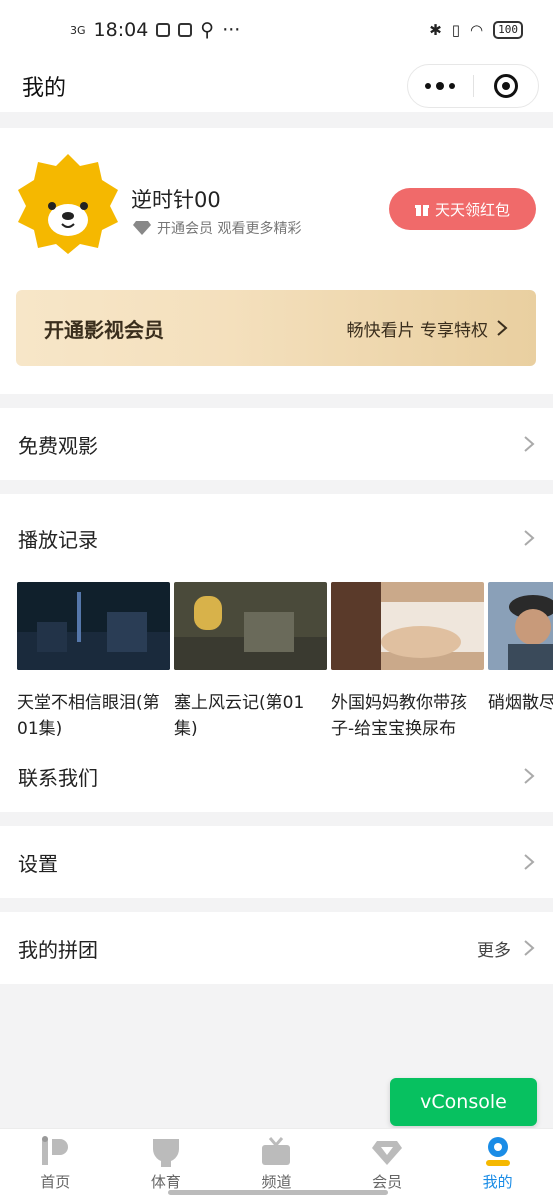 The width and height of the screenshot is (553, 1200). I want to click on vip-banner: 开通影视会员 畅快看片 专享特权, so click(276, 328).